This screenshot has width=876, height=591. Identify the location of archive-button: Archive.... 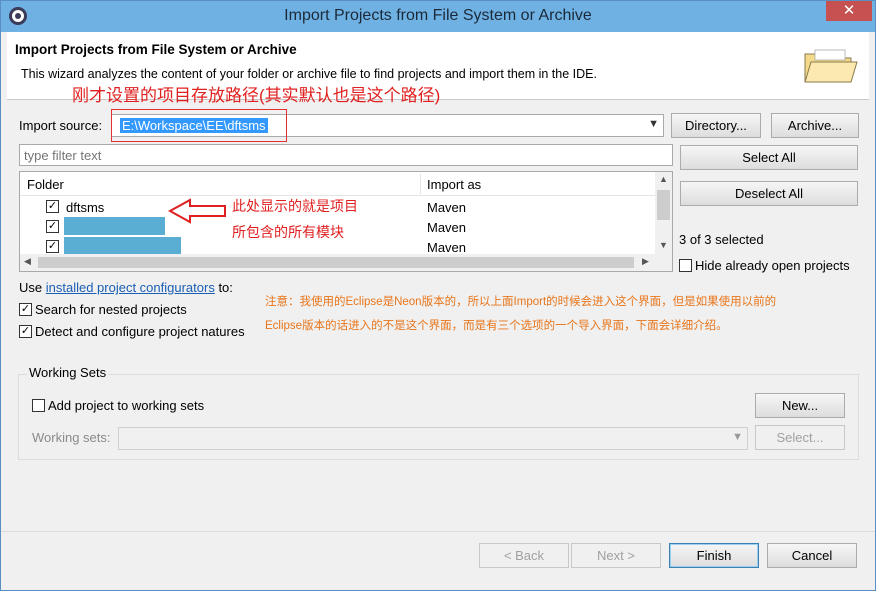
(815, 125).